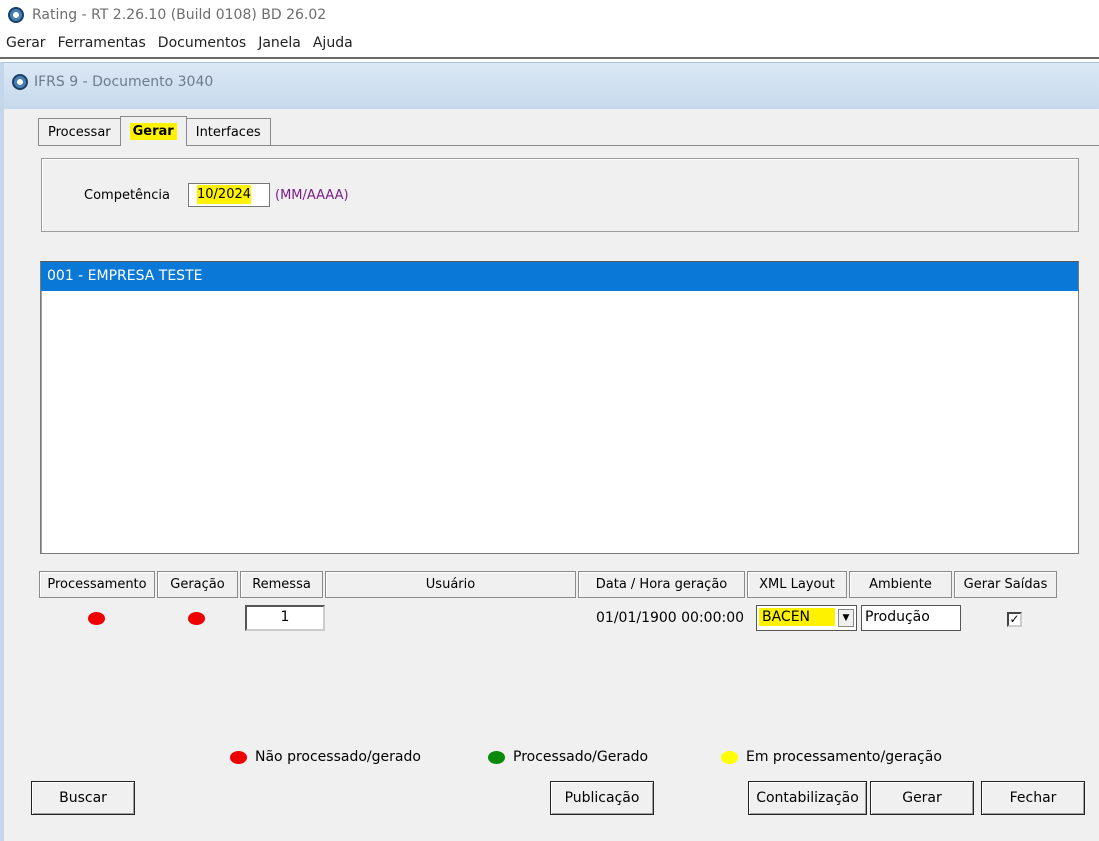  I want to click on green-dot-icon, so click(496, 757).